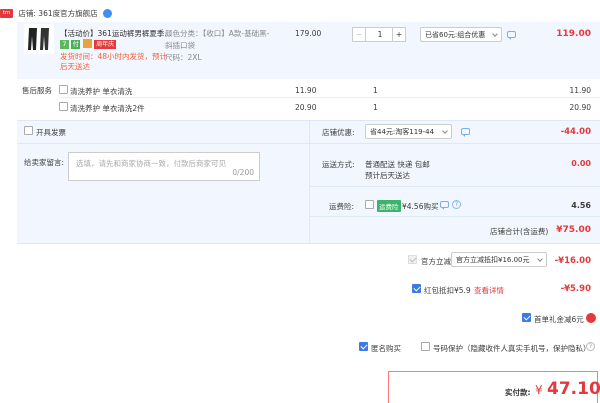 The image size is (600, 403). What do you see at coordinates (573, 34) in the screenshot?
I see `item-subtotal: 119.00` at bounding box center [573, 34].